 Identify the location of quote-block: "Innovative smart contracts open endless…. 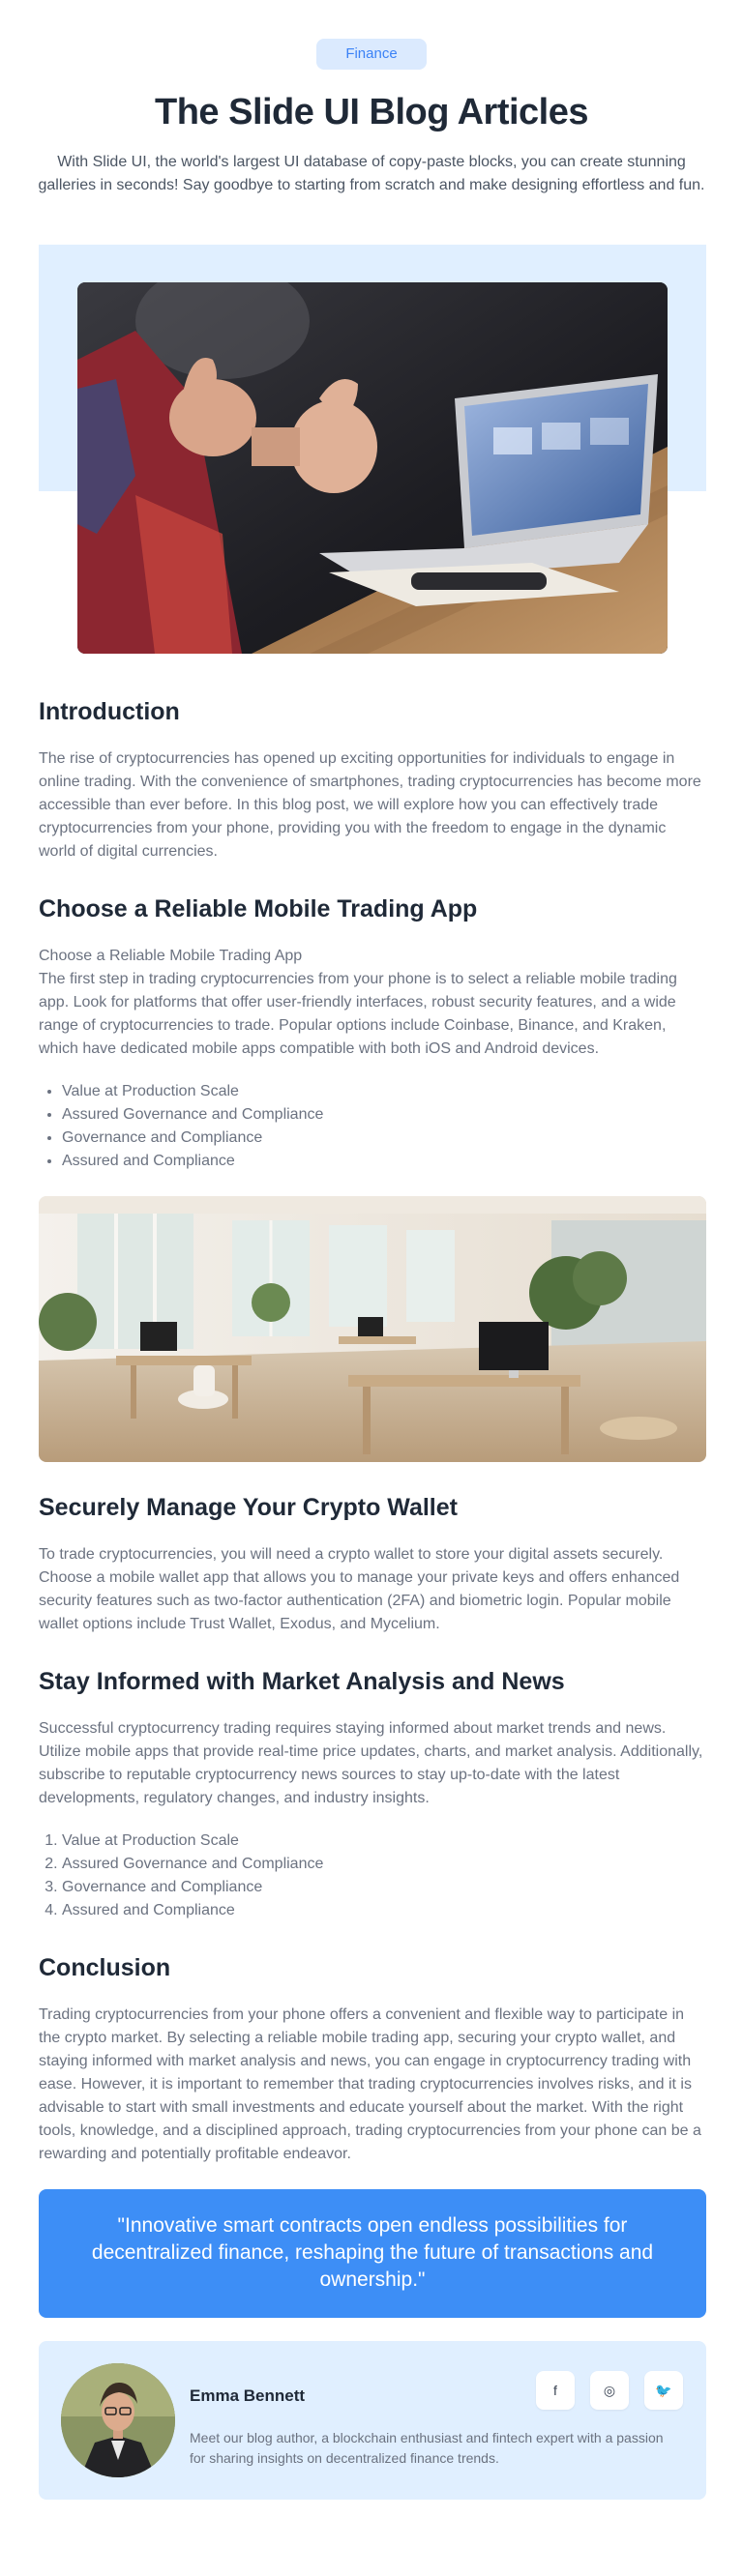
(372, 2253).